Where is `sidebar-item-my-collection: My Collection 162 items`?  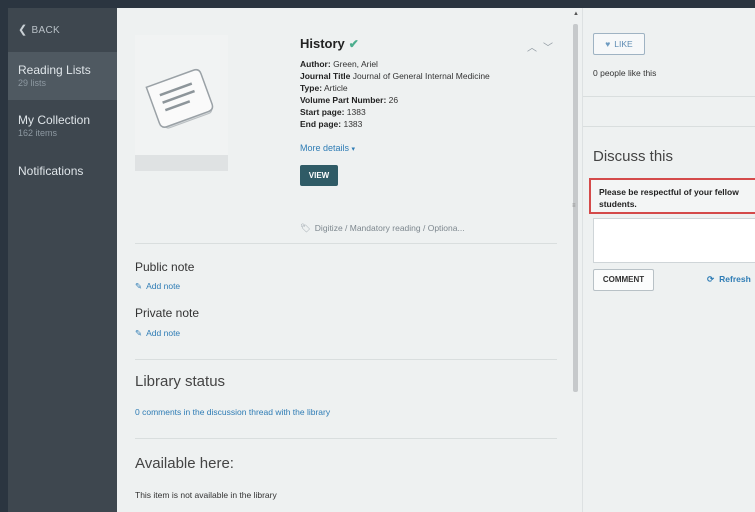 sidebar-item-my-collection: My Collection 162 items is located at coordinates (62, 128).